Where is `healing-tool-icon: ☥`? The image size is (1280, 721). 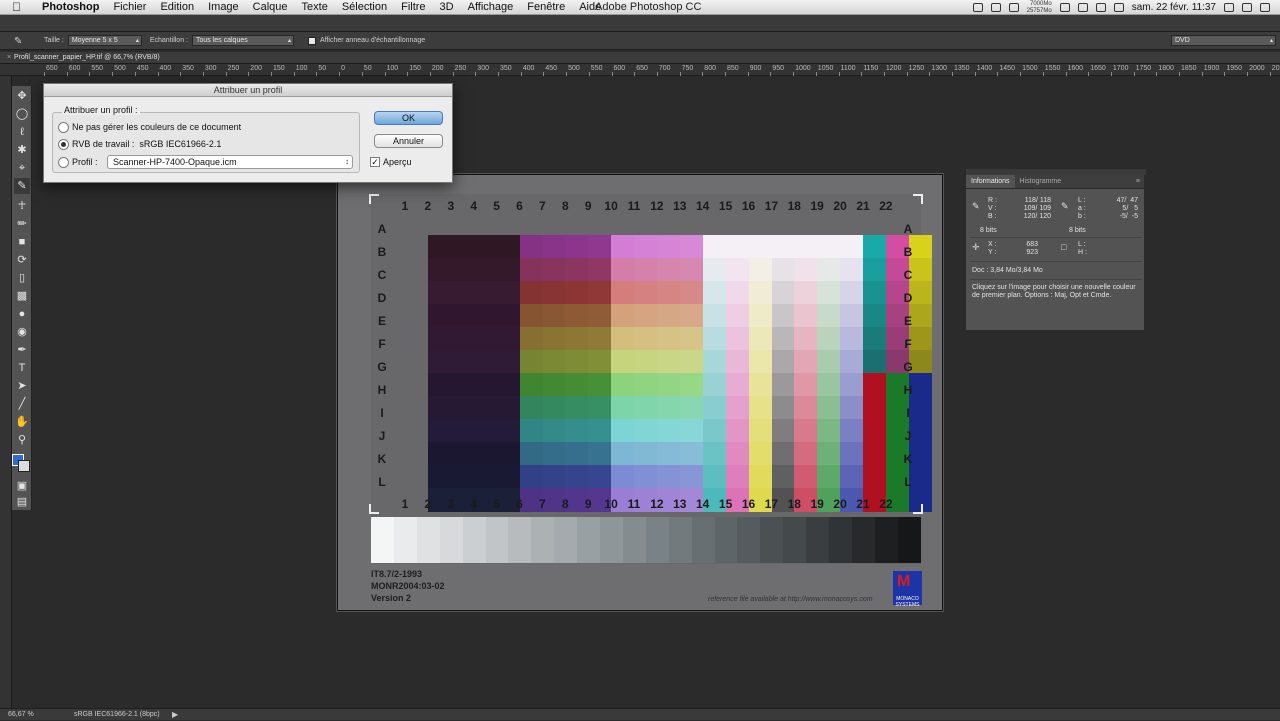 healing-tool-icon: ☥ is located at coordinates (22, 206).